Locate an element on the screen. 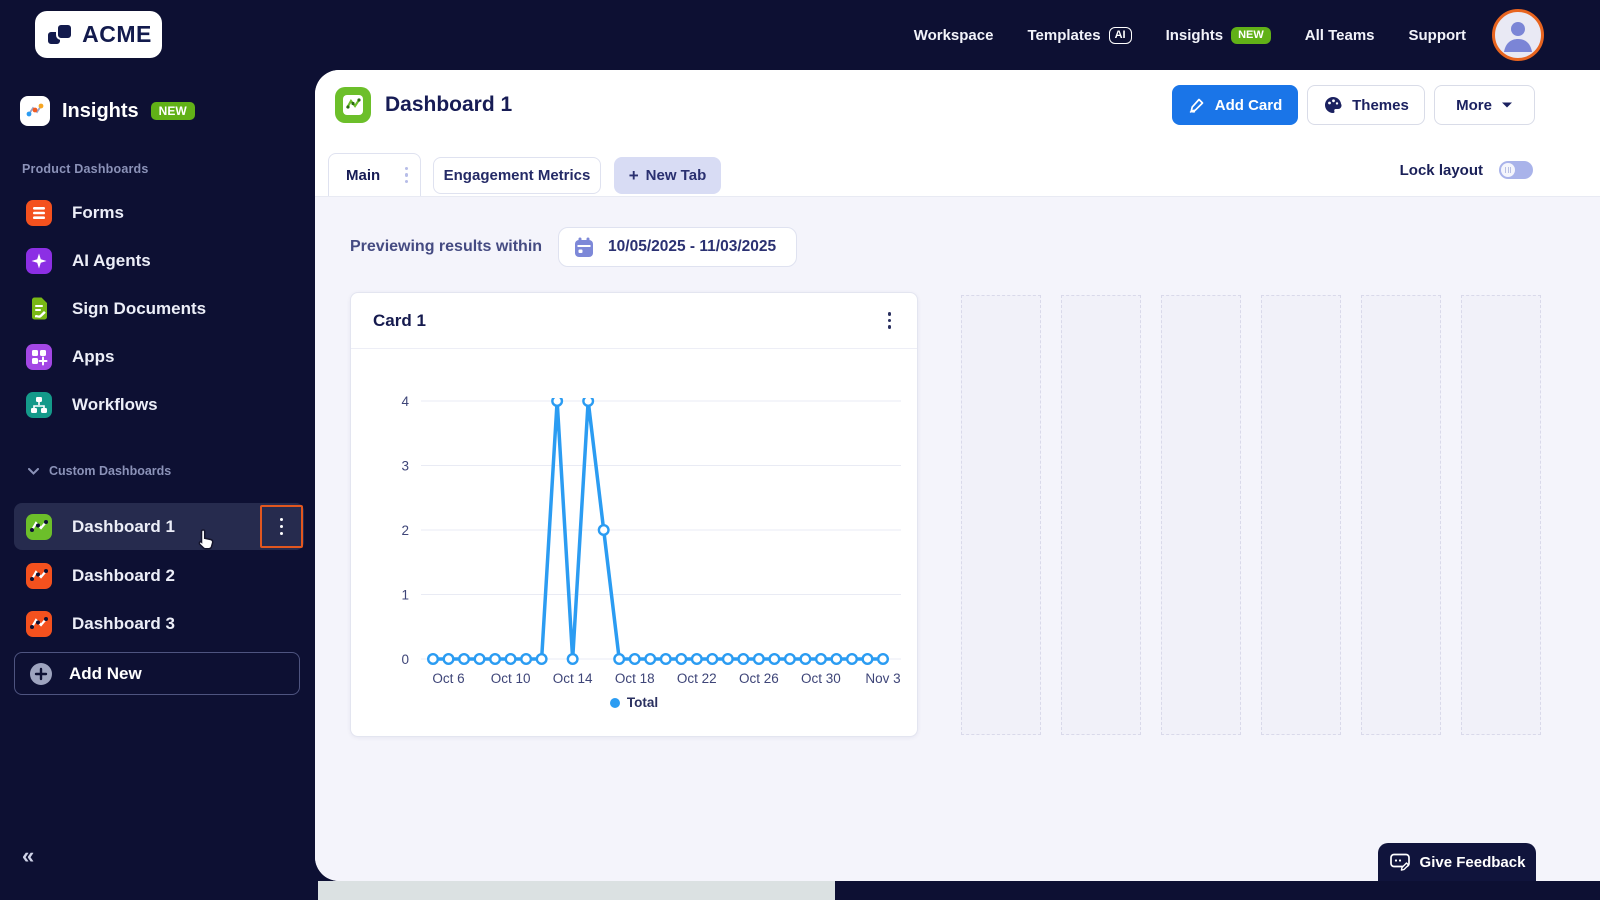 Image resolution: width=1600 pixels, height=900 pixels. nav-workspace: Workspace is located at coordinates (954, 35).